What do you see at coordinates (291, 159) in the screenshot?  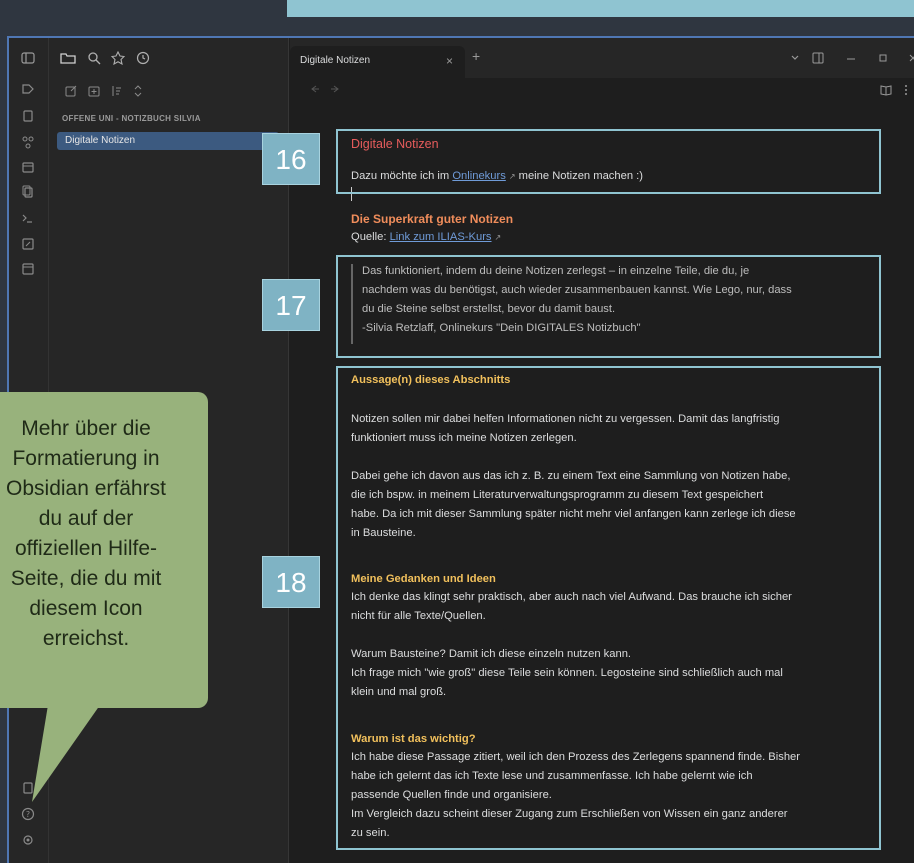 I see `badge-16: 16` at bounding box center [291, 159].